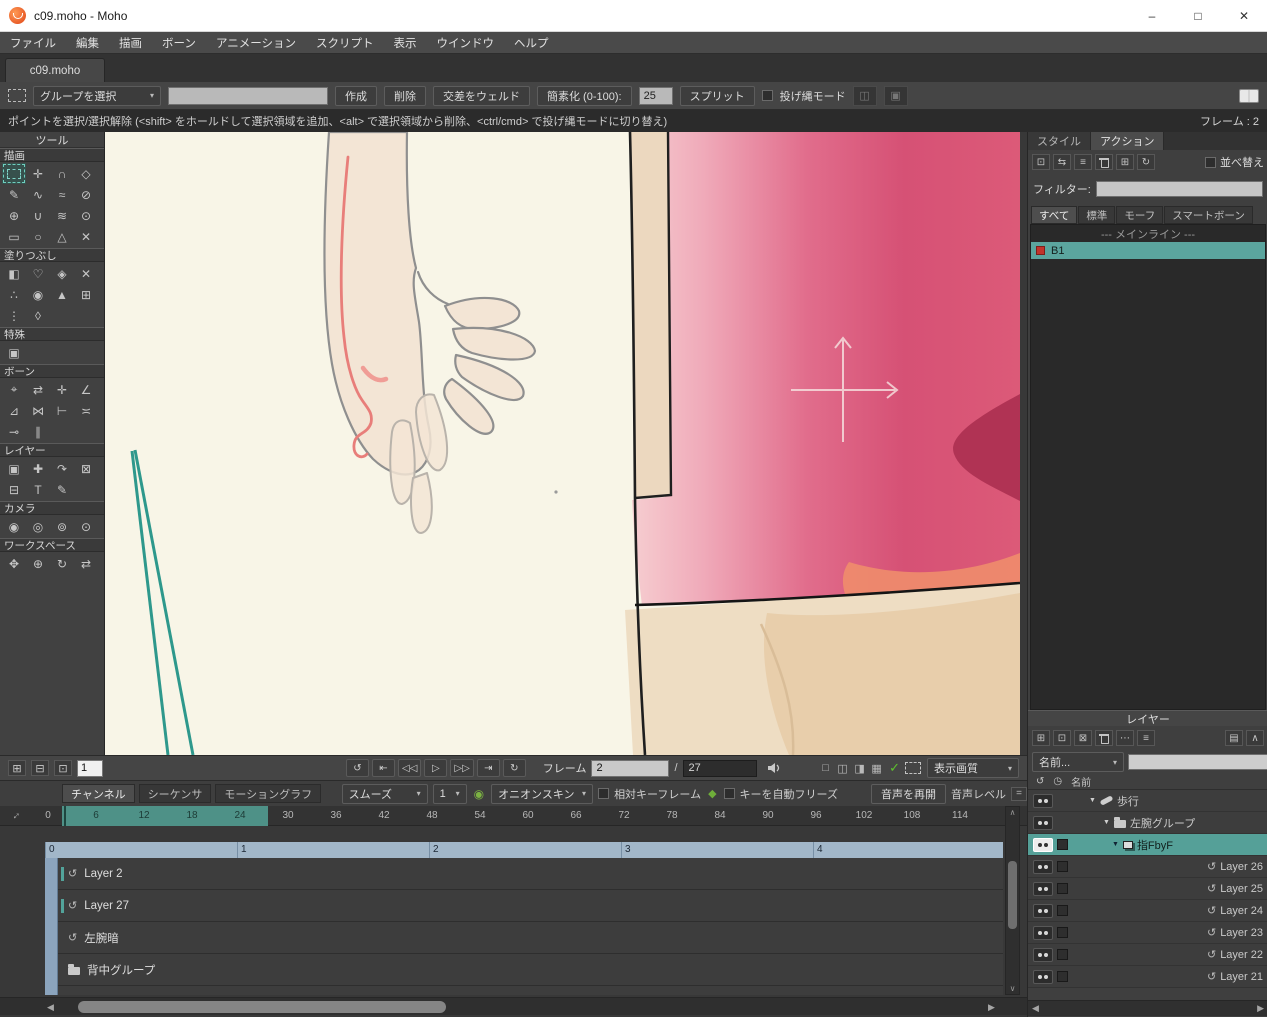 The image size is (1267, 1017). I want to click on menu-item: ファイル, so click(33, 42).